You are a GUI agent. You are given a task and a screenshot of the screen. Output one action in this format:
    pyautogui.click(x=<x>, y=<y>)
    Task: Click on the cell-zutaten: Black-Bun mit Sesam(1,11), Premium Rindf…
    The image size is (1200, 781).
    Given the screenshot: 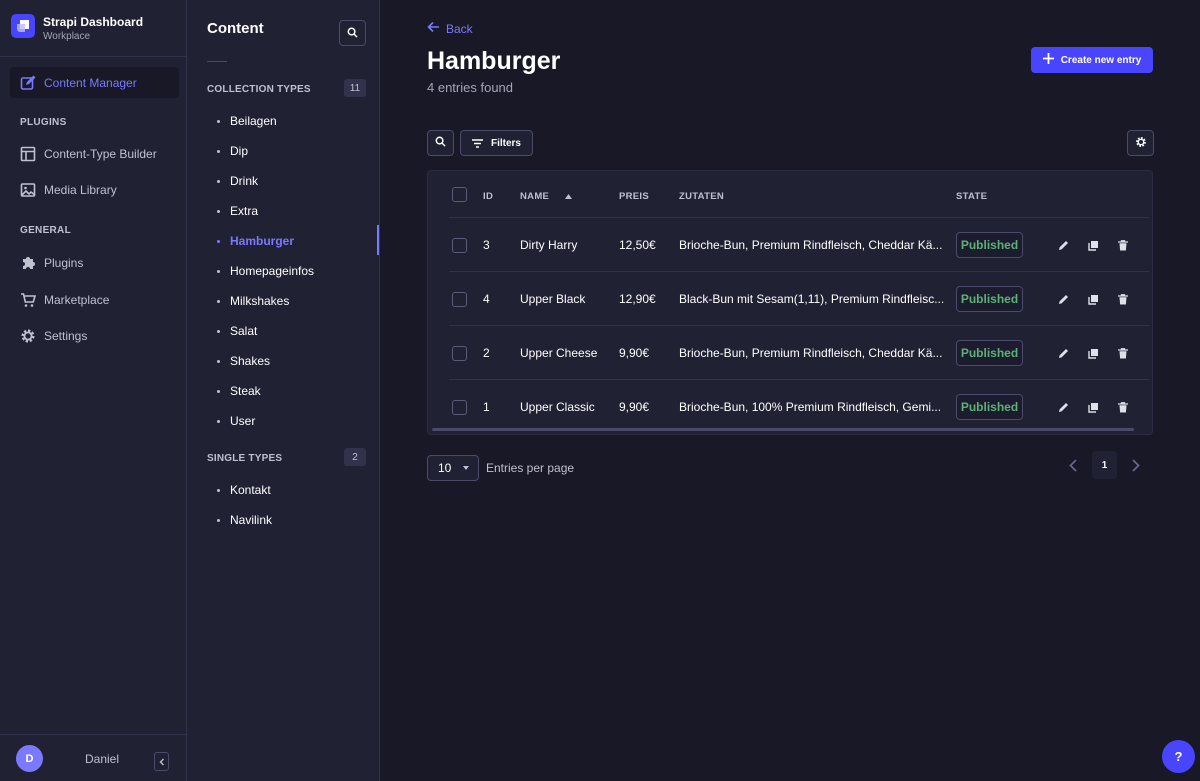 What is the action you would take?
    pyautogui.click(x=812, y=299)
    